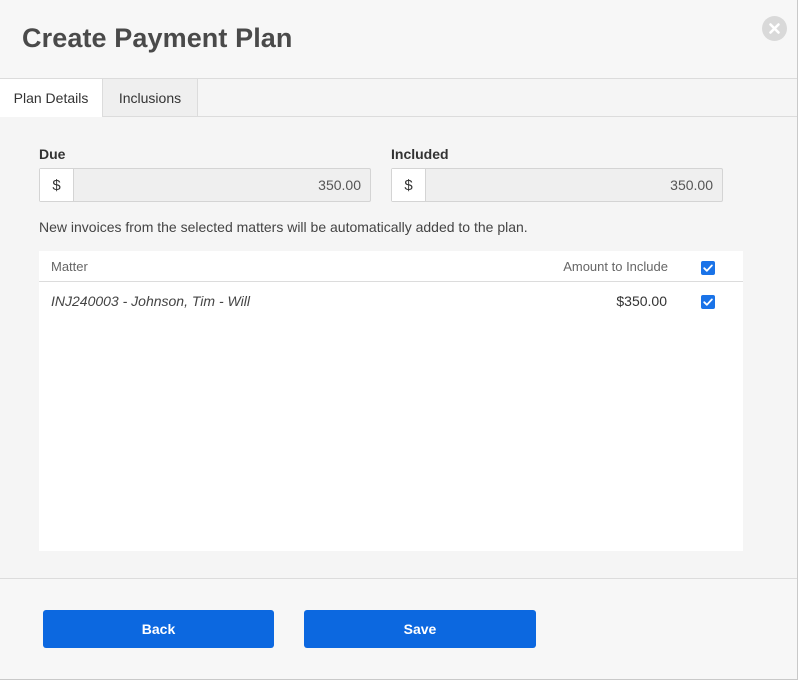  I want to click on matter-name: INJ240003 - Johnson, Tim - Will, so click(150, 301).